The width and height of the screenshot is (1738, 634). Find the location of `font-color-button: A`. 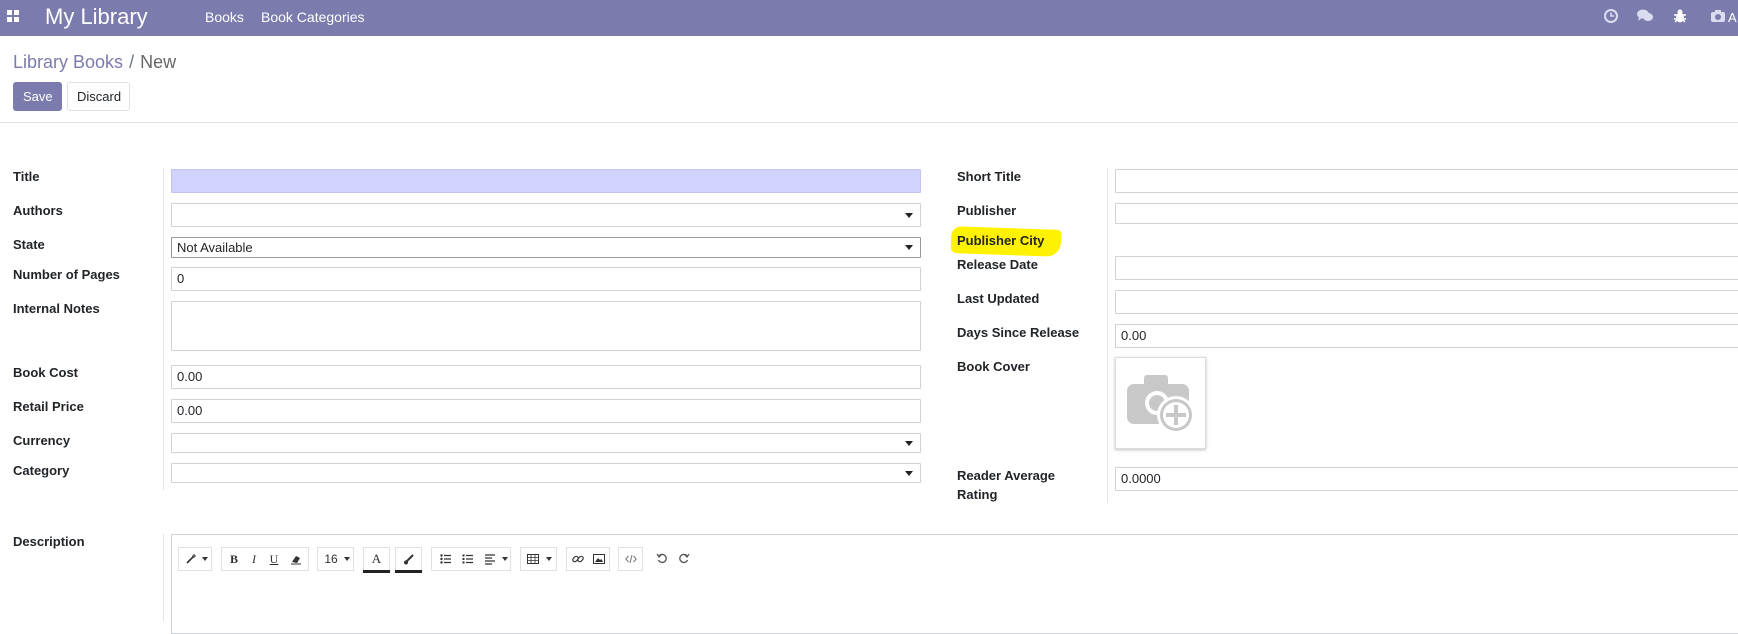

font-color-button: A is located at coordinates (376, 560).